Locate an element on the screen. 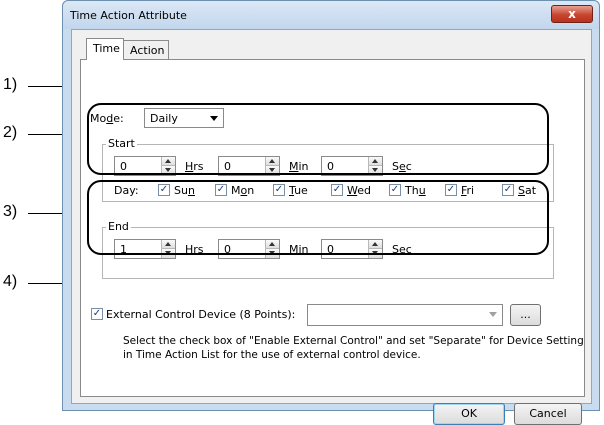  title-bar: Time Action Attribute x is located at coordinates (331, 15).